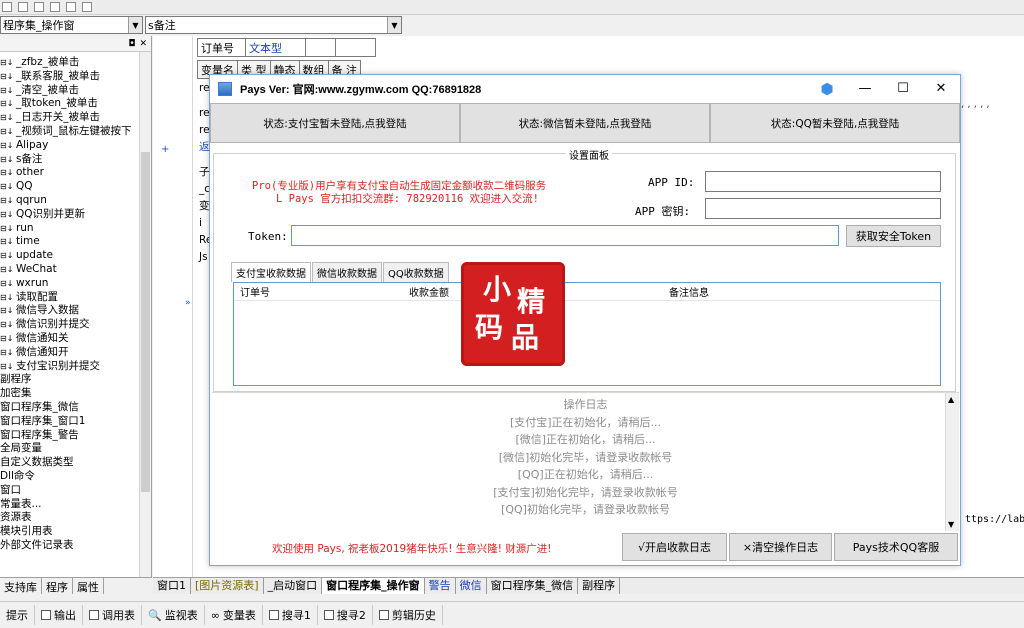  What do you see at coordinates (24, 227) in the screenshot?
I see `tree-item-label: run` at bounding box center [24, 227].